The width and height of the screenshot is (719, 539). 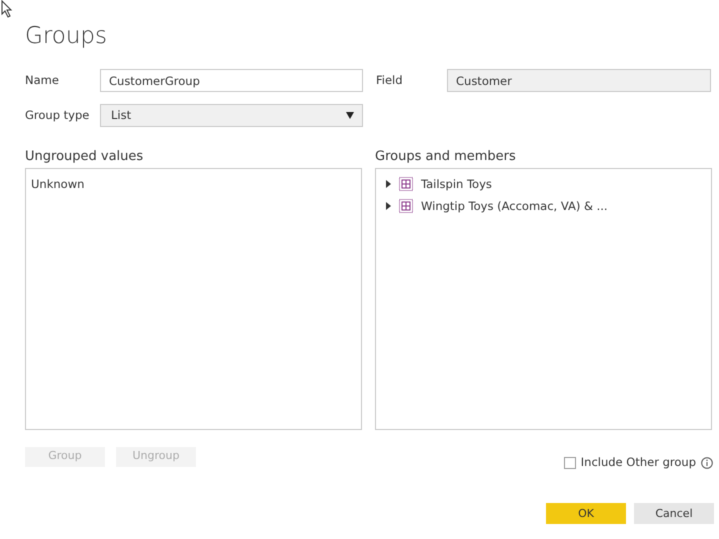 I want to click on field-label: Field, so click(x=390, y=80).